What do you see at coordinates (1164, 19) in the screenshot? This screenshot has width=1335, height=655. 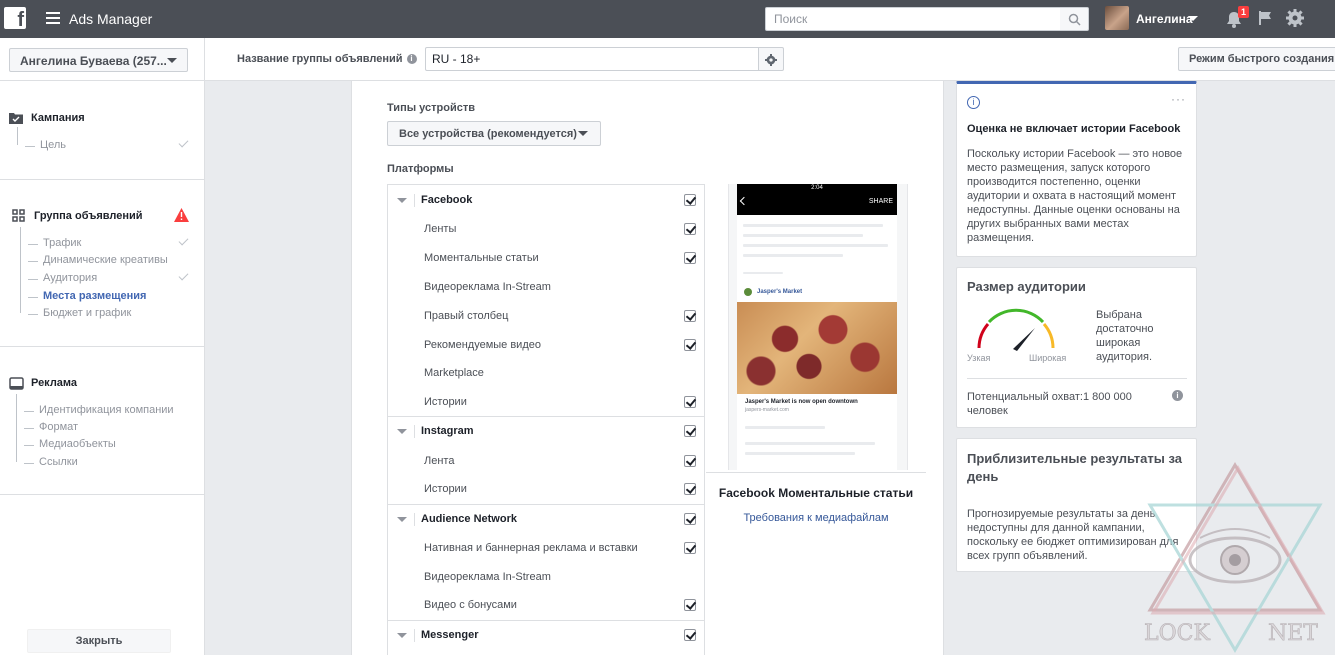 I see `user-name: Ангелина` at bounding box center [1164, 19].